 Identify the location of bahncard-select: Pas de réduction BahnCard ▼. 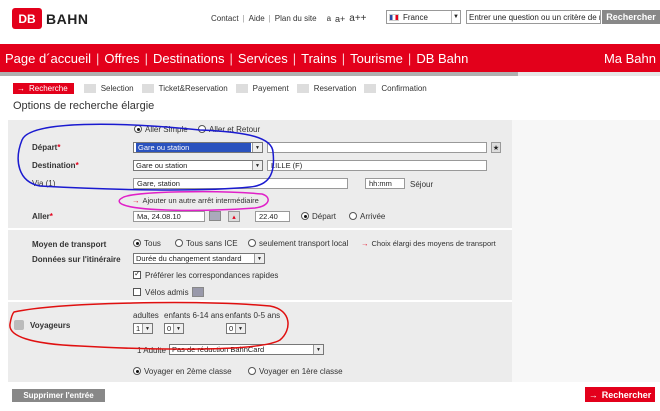
(246, 349).